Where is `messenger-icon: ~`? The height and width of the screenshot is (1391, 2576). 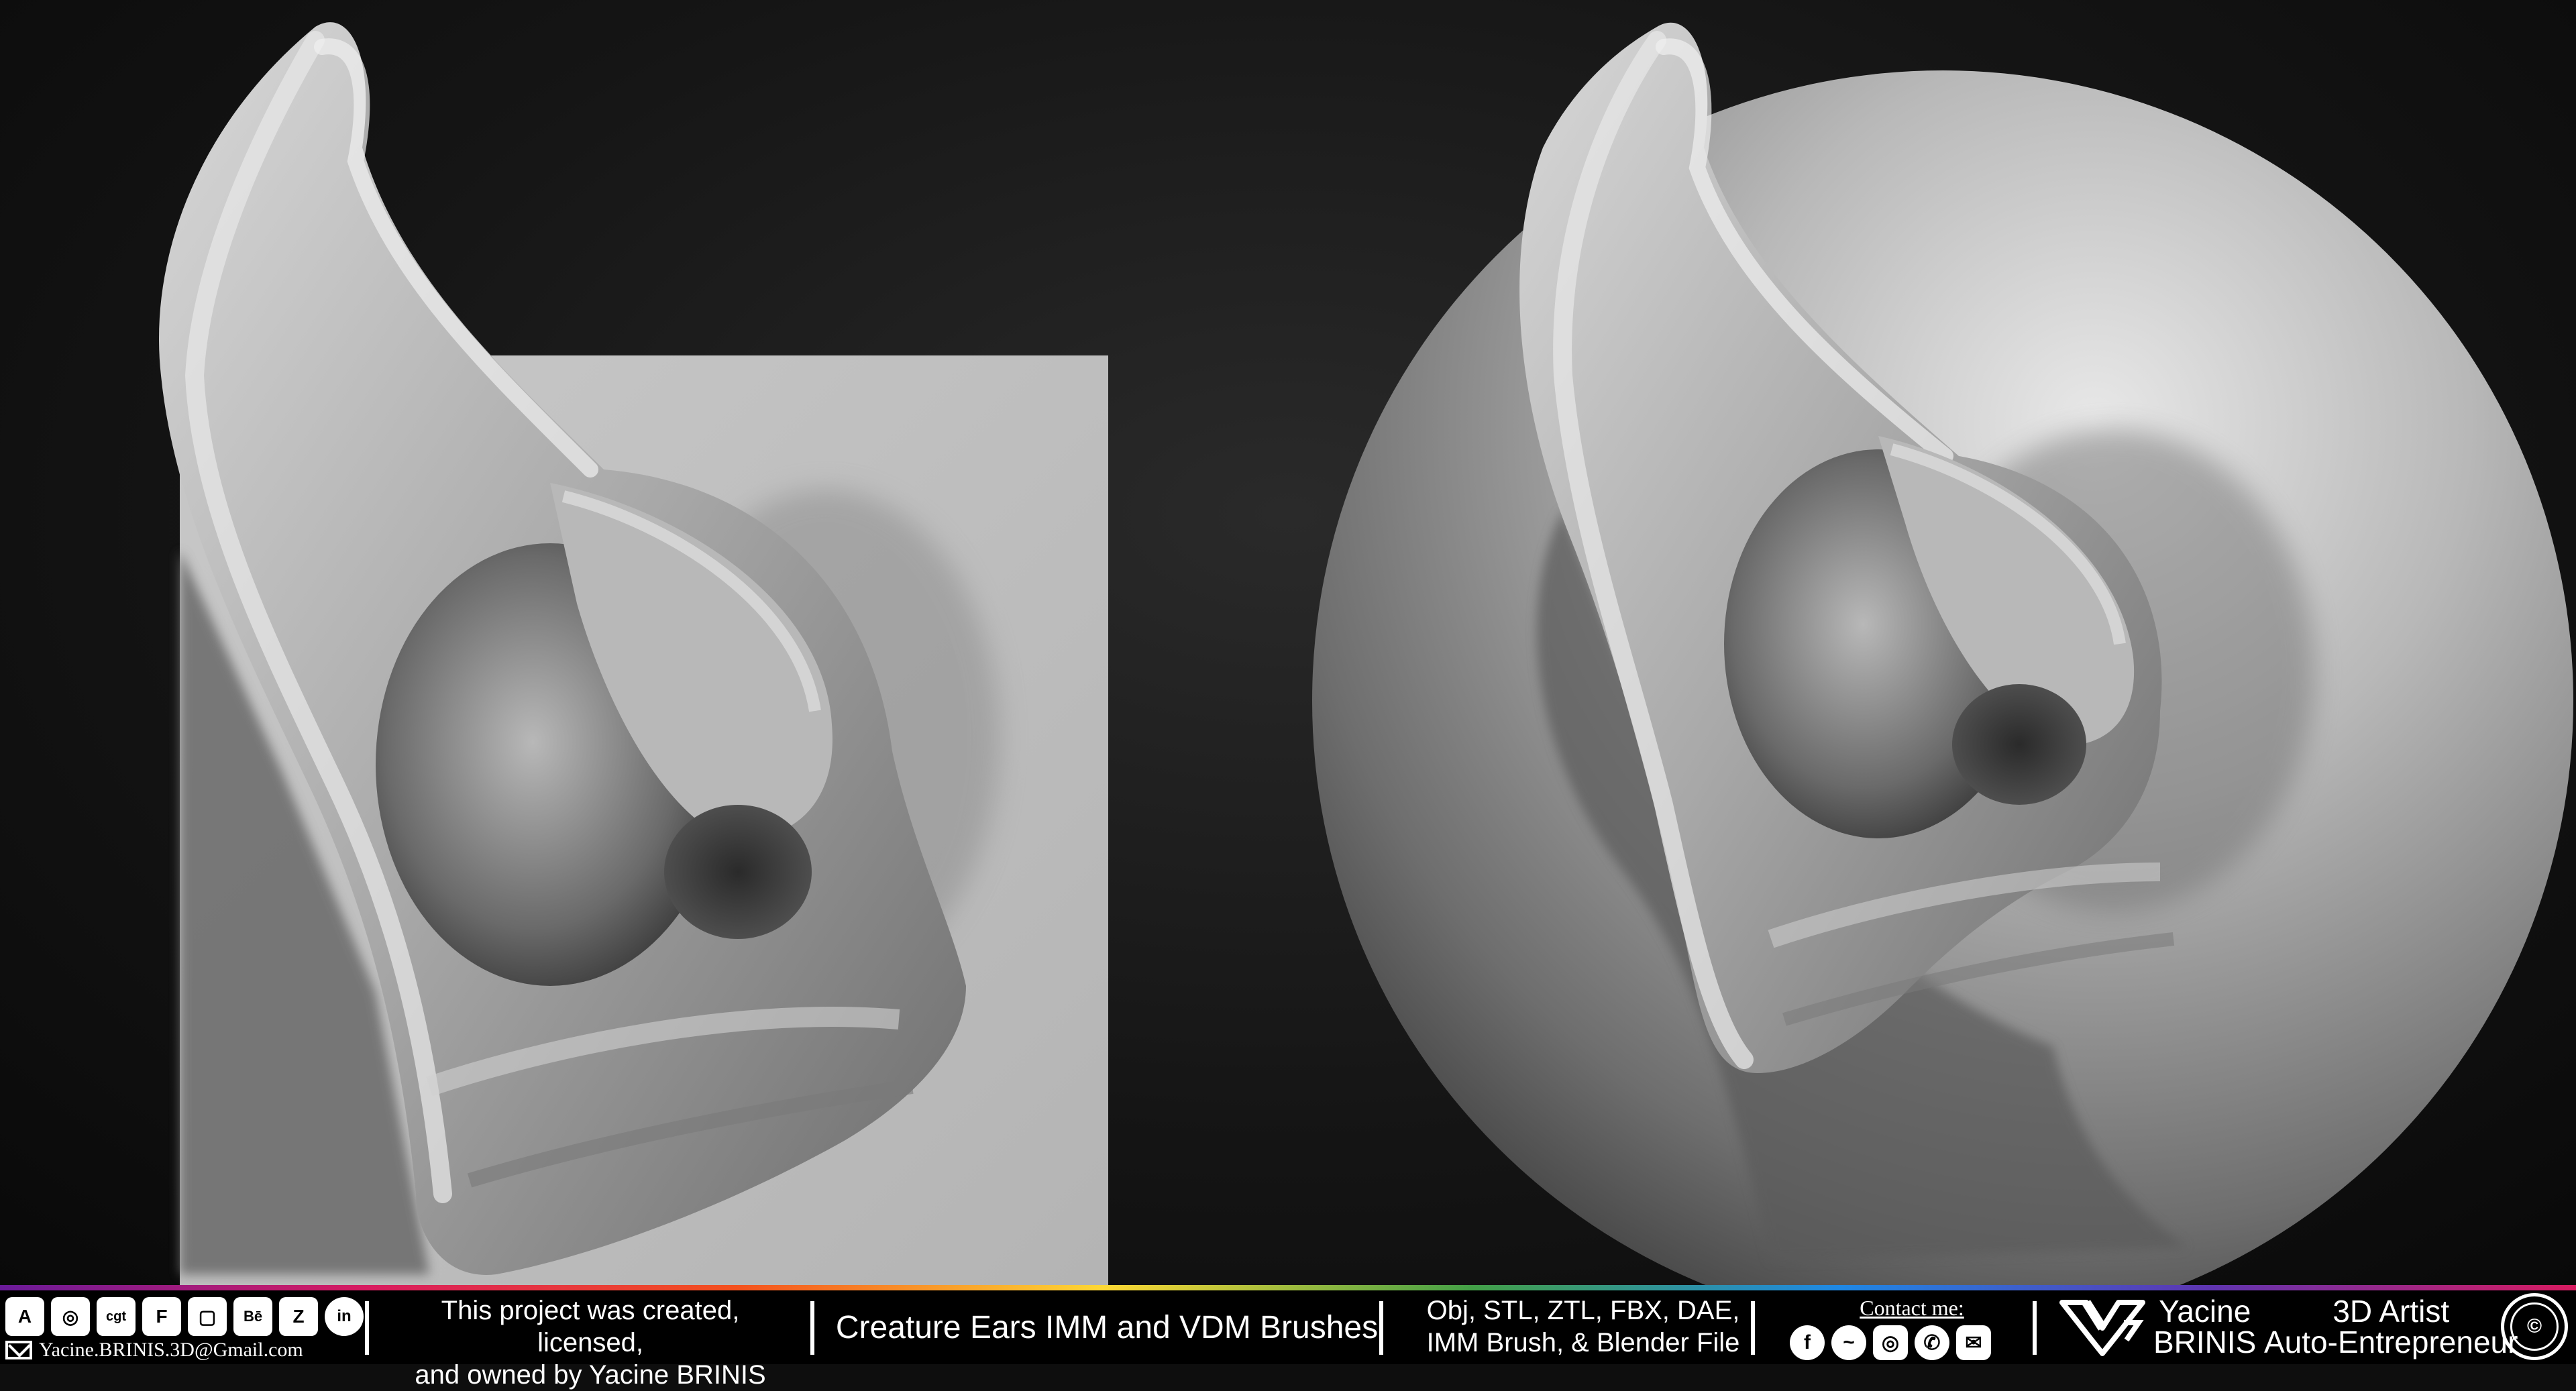
messenger-icon: ~ is located at coordinates (1848, 1343).